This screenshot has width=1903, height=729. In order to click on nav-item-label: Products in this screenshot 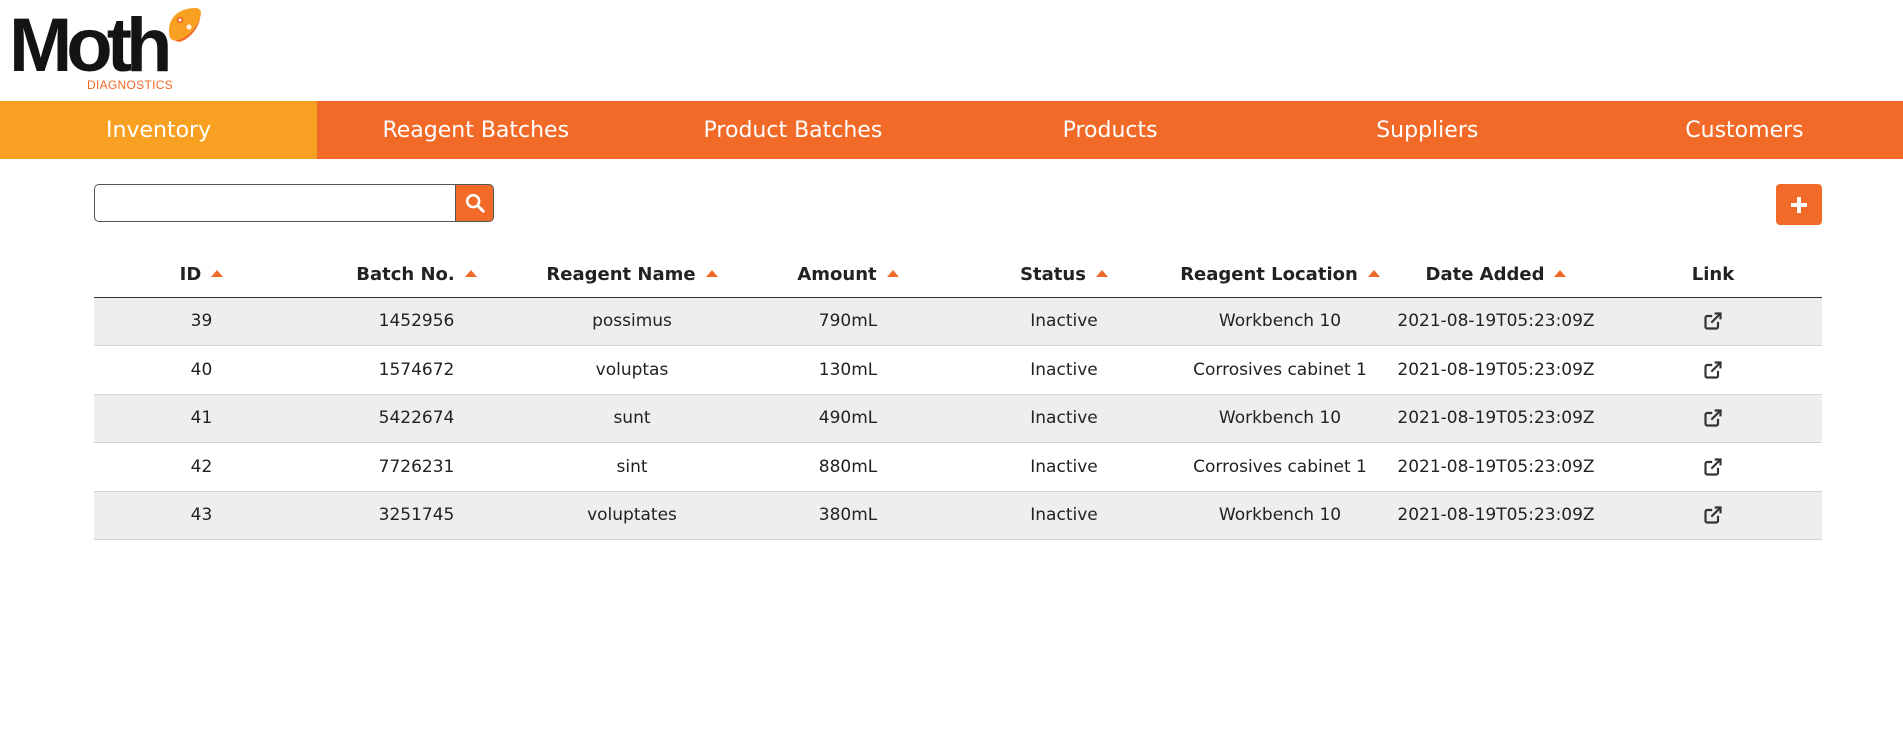, I will do `click(1110, 130)`.